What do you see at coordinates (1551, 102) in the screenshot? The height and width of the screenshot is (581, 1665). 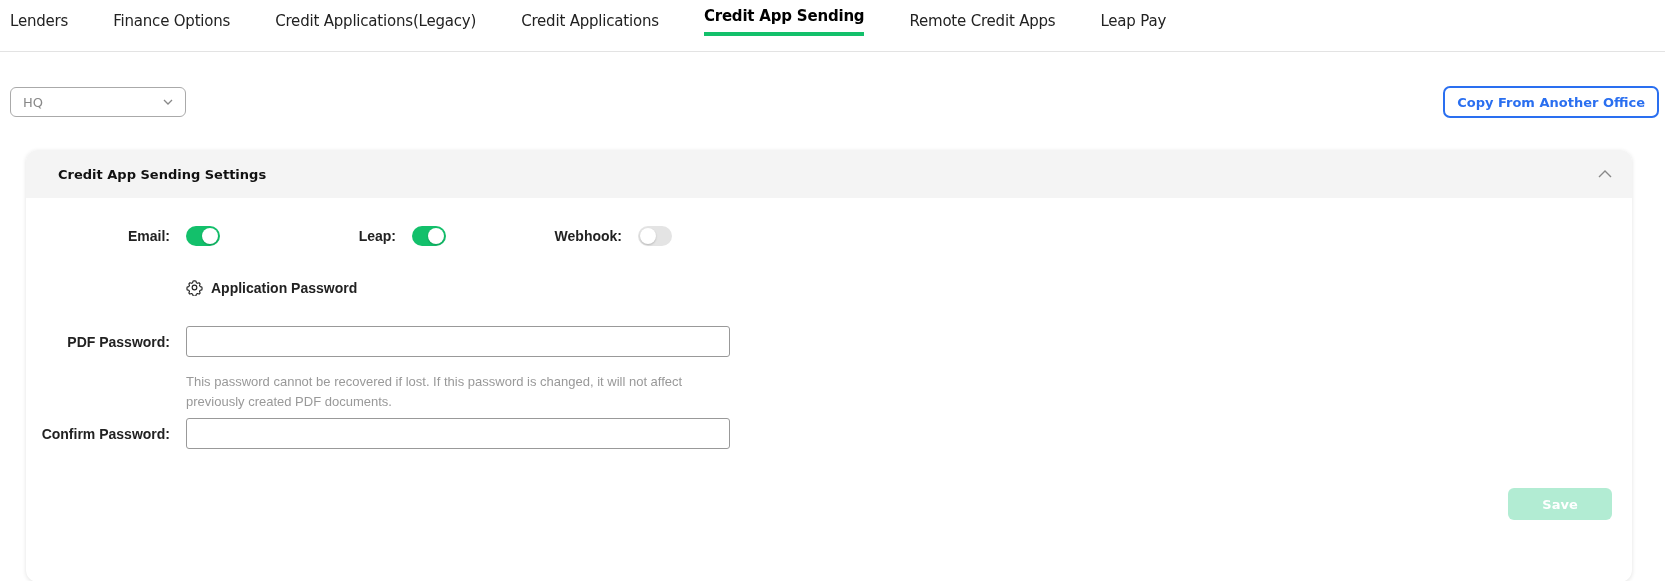 I see `copy-from-office-button: Copy From Another Office` at bounding box center [1551, 102].